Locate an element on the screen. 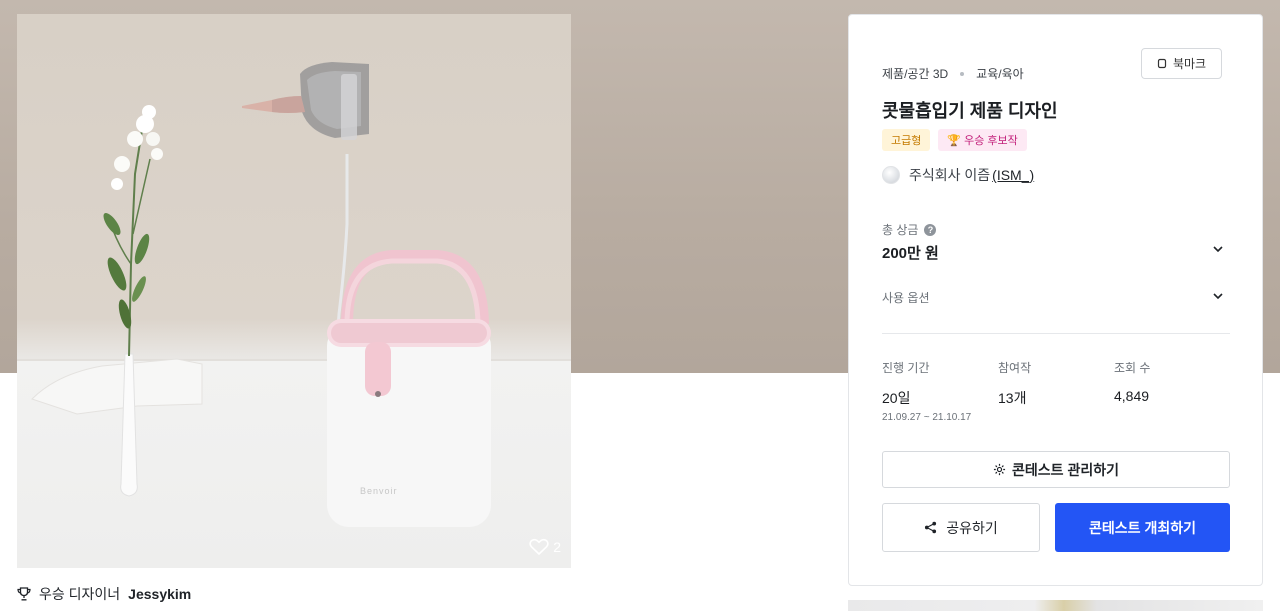 This screenshot has width=1280, height=611. stat-entries-label: 참여작 is located at coordinates (1015, 368).